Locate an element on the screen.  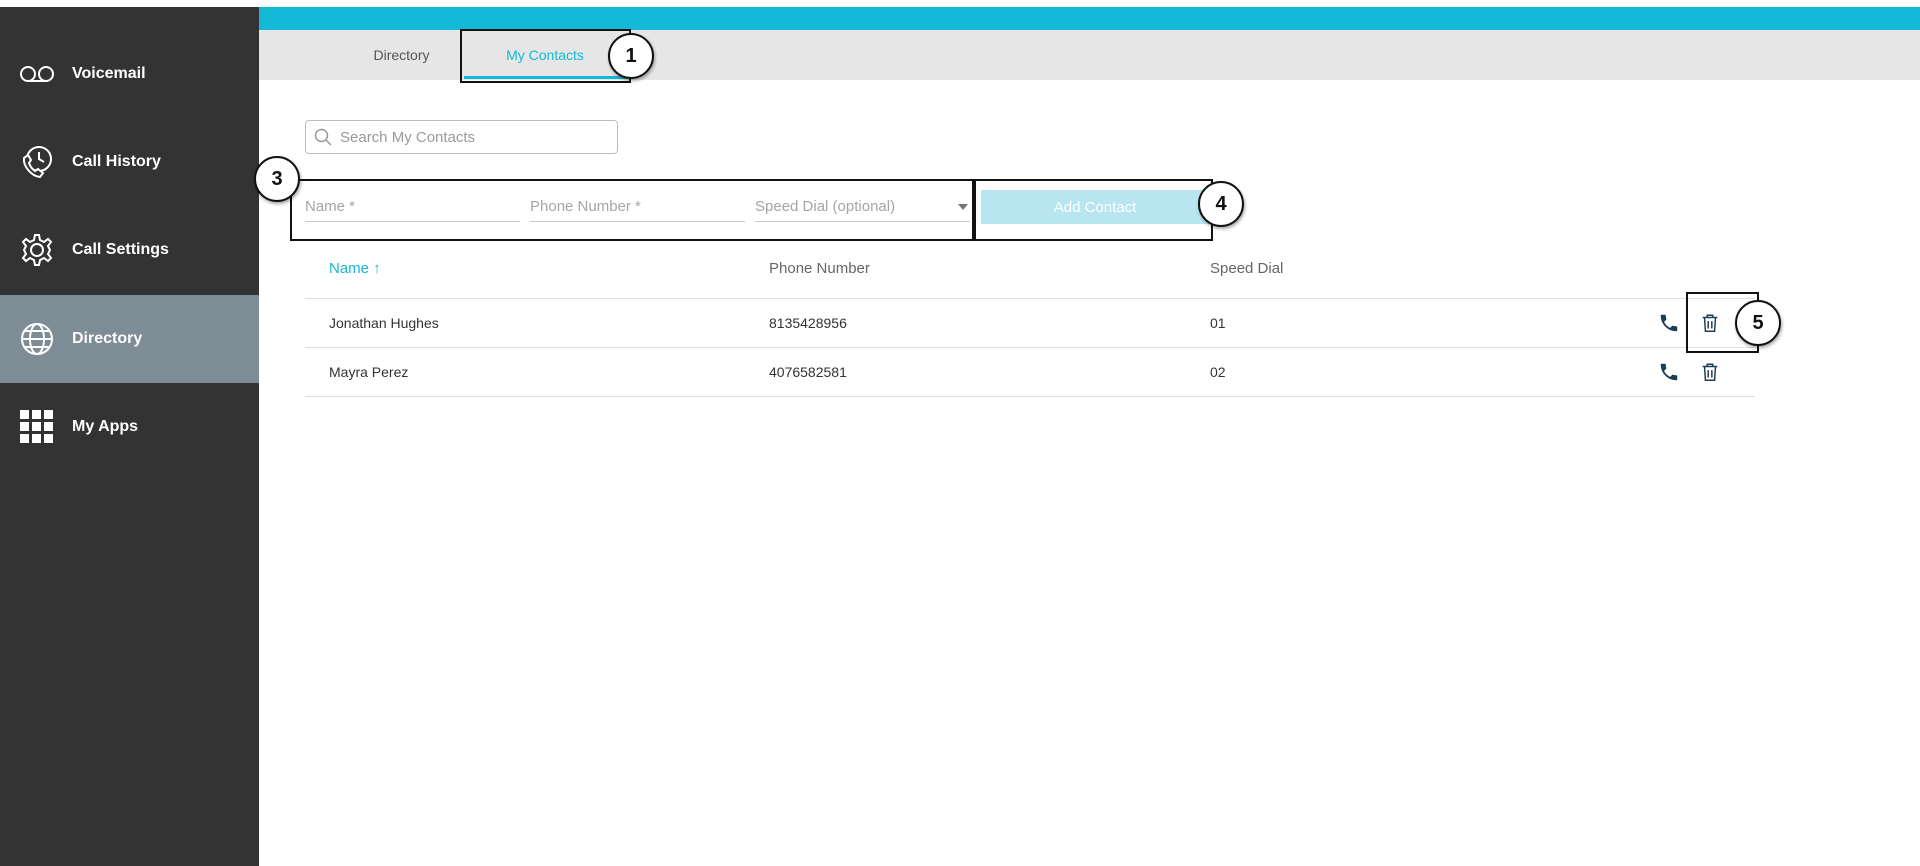
sidebar-item-directory: Directory is located at coordinates (129, 339).